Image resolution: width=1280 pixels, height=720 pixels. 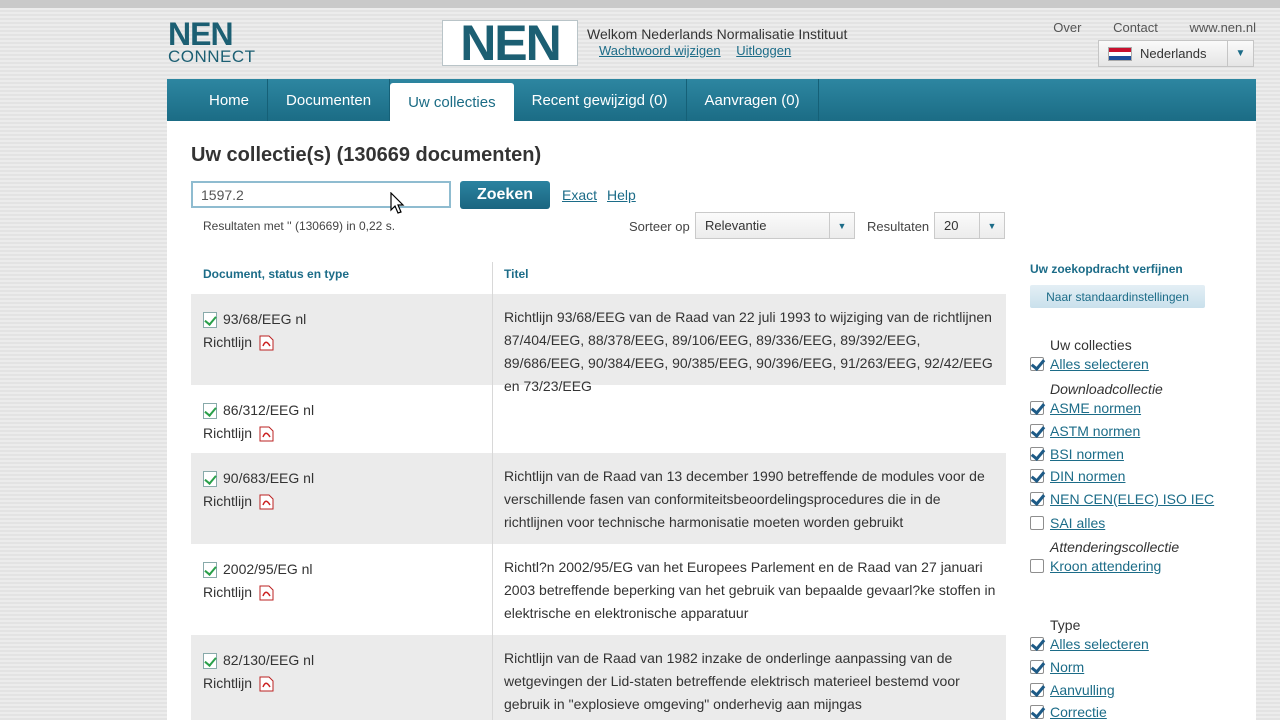 What do you see at coordinates (951, 225) in the screenshot?
I see `results-per-page-value: 20` at bounding box center [951, 225].